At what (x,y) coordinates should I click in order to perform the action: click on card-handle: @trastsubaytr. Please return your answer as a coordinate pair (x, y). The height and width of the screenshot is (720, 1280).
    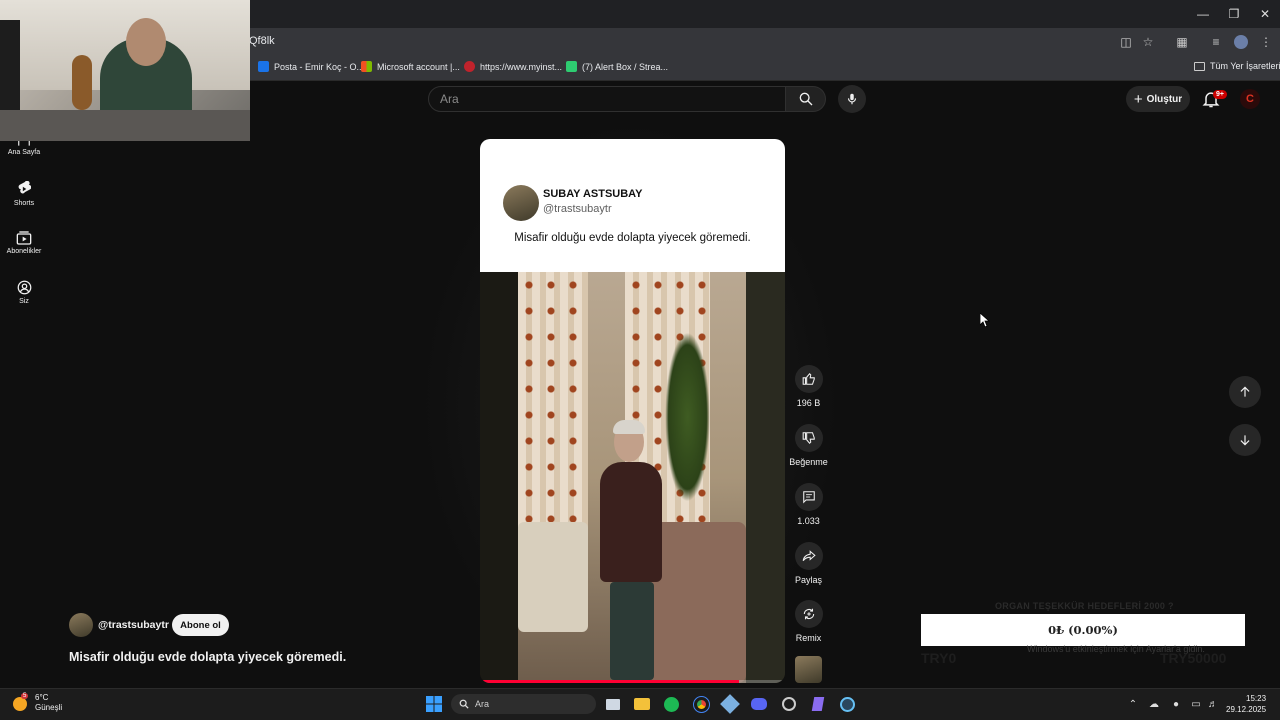
    Looking at the image, I should click on (577, 209).